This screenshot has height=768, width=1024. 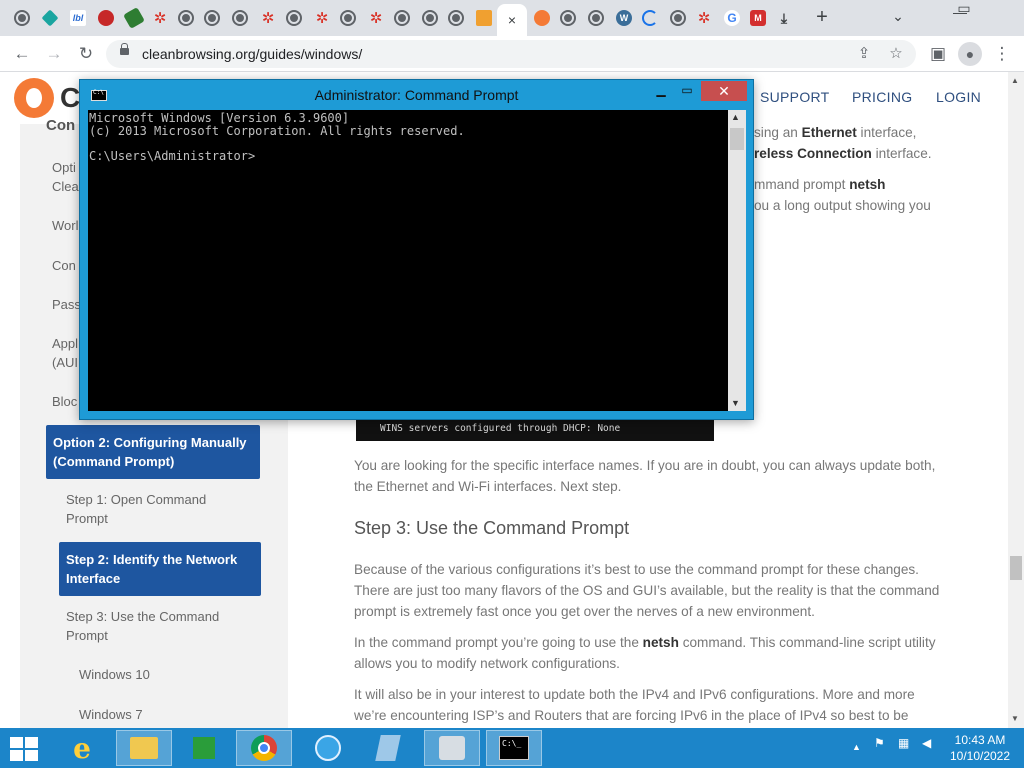 I want to click on cmd-maximize-button: ▭, so click(x=687, y=91).